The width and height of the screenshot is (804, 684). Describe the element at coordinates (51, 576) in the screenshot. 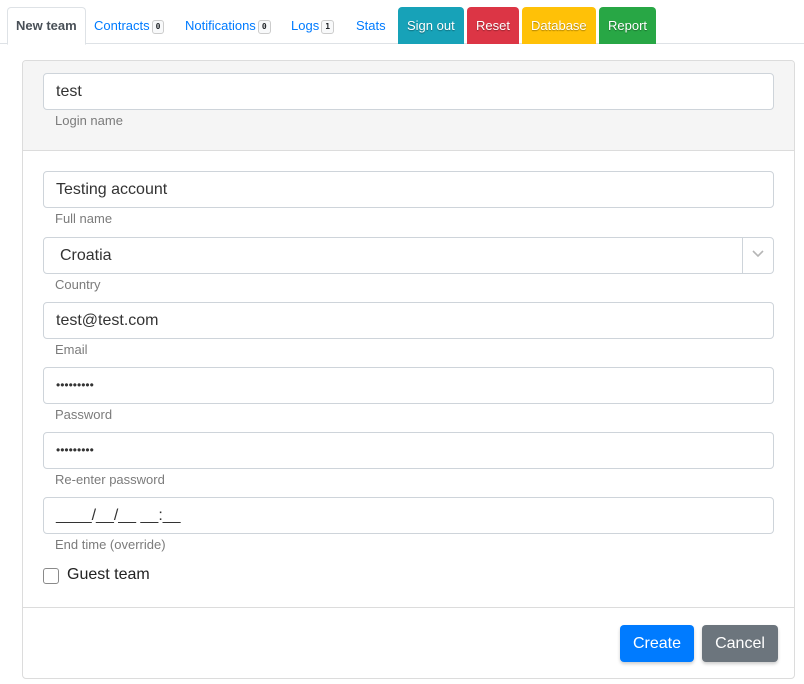

I see `guest-team-checkbox` at that location.